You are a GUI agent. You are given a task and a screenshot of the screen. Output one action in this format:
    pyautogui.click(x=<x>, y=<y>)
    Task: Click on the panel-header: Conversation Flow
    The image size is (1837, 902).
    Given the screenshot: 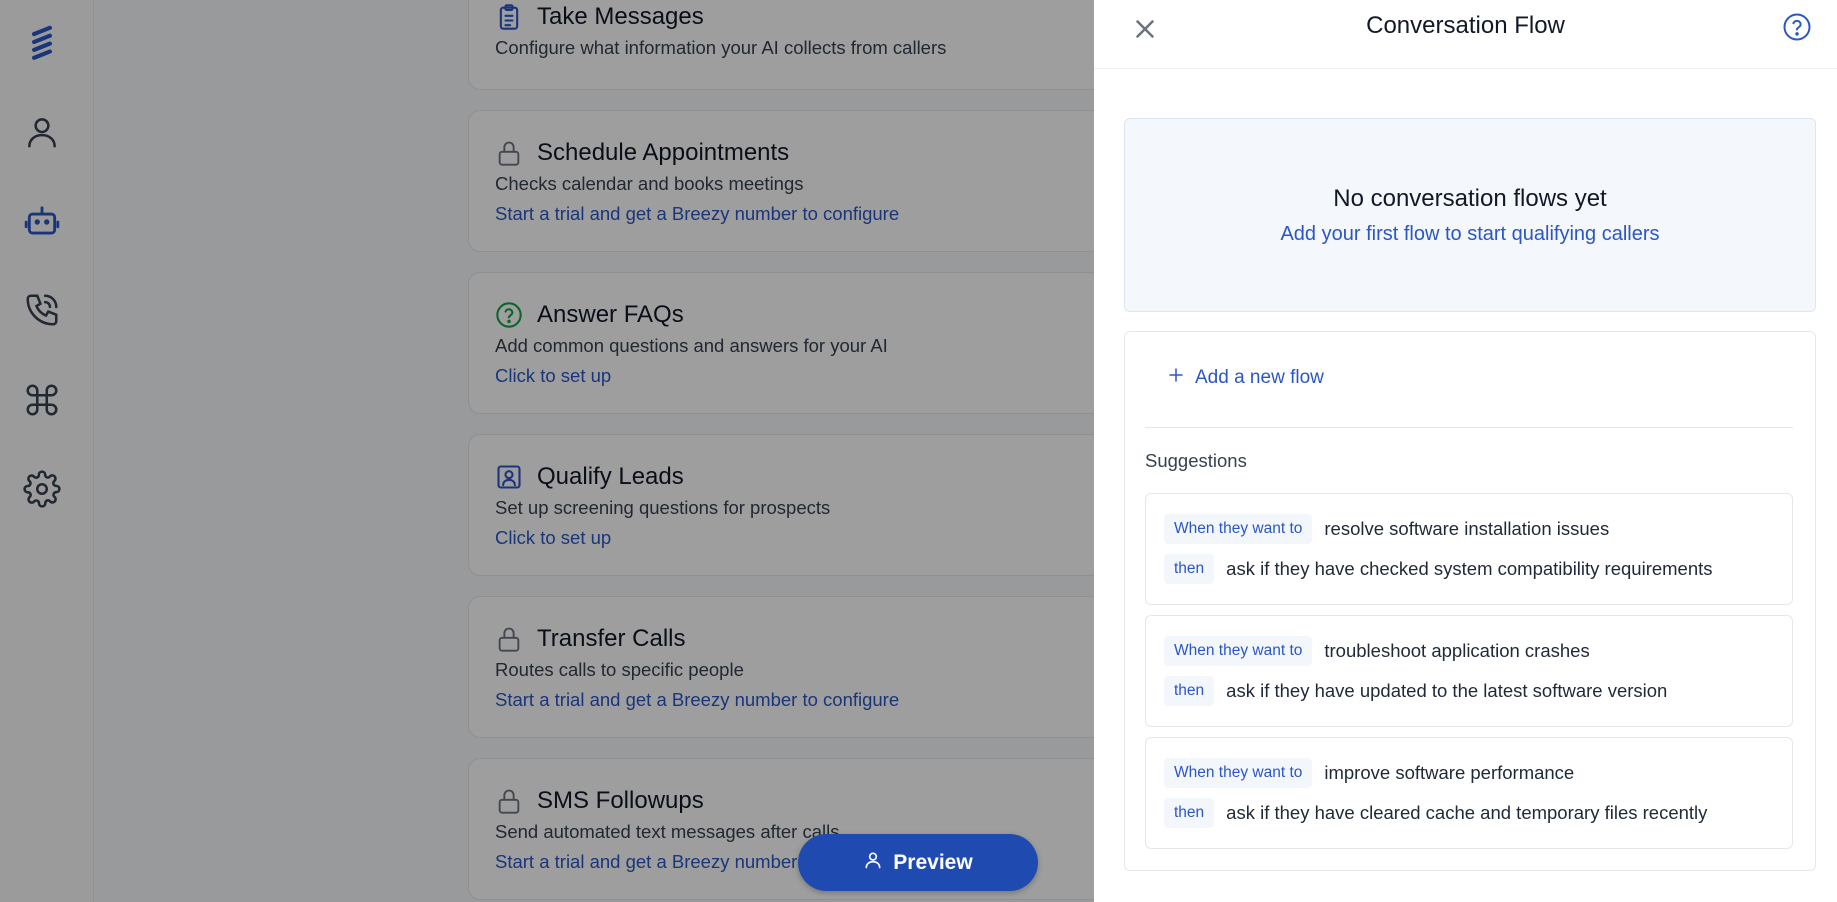 What is the action you would take?
    pyautogui.click(x=1465, y=34)
    